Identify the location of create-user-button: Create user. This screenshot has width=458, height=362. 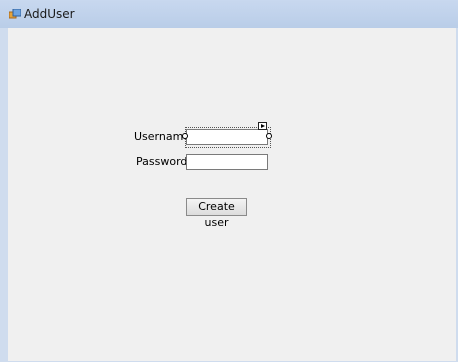
(216, 213).